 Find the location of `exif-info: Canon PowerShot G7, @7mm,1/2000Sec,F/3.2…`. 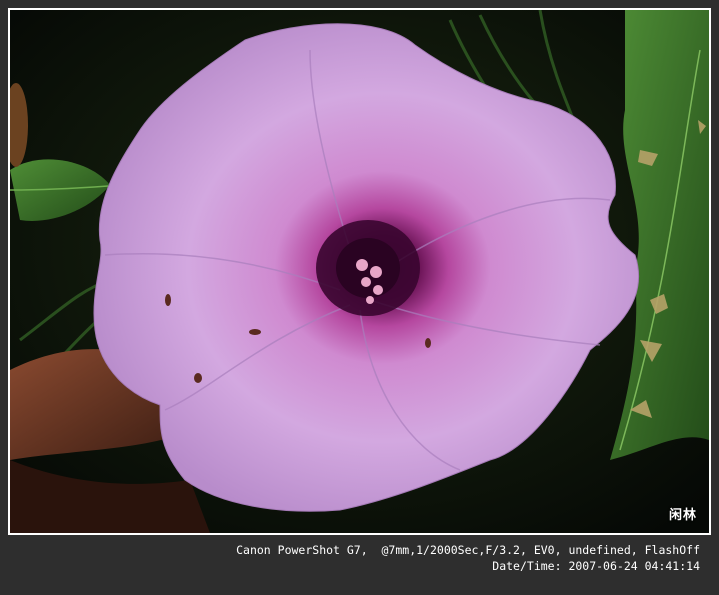

exif-info: Canon PowerShot G7, @7mm,1/2000Sec,F/3.2… is located at coordinates (468, 558).